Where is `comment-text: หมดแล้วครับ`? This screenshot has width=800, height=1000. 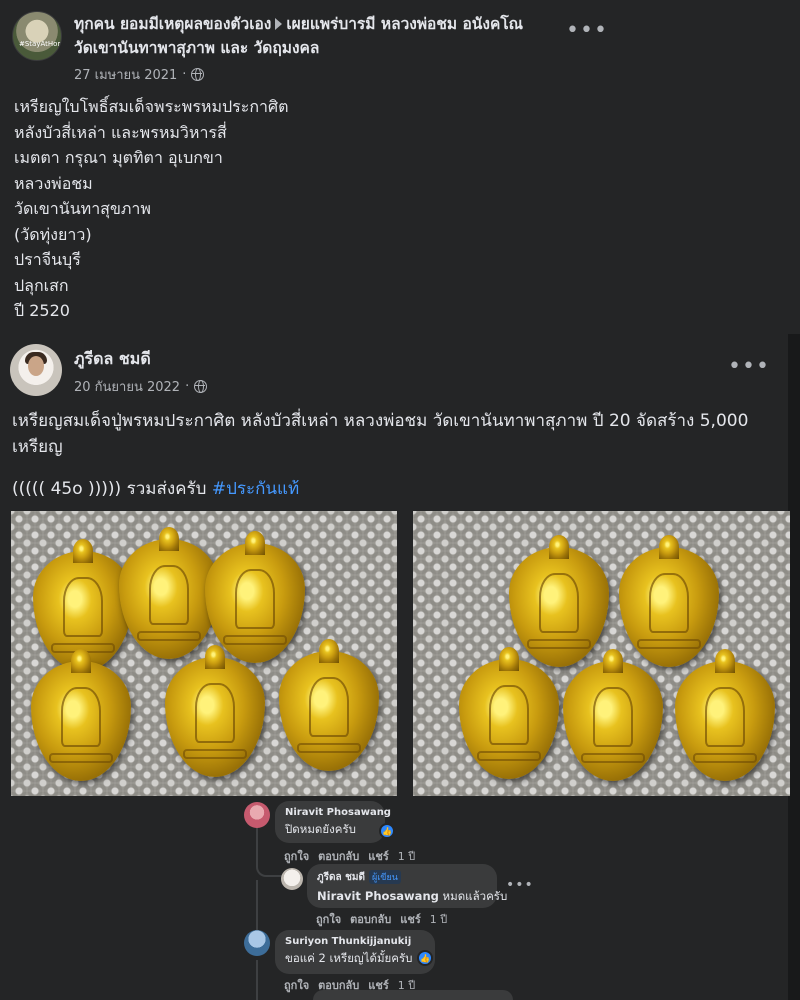
comment-text: หมดแล้วครับ is located at coordinates (475, 896).